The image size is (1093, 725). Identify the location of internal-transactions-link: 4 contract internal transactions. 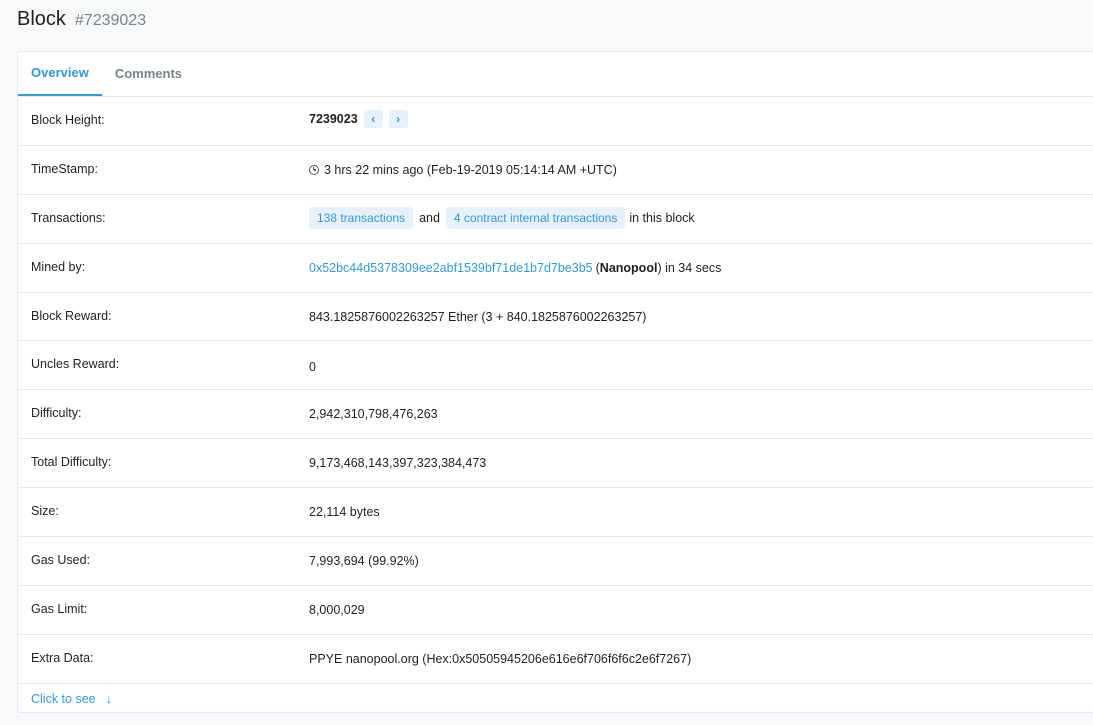
(535, 217).